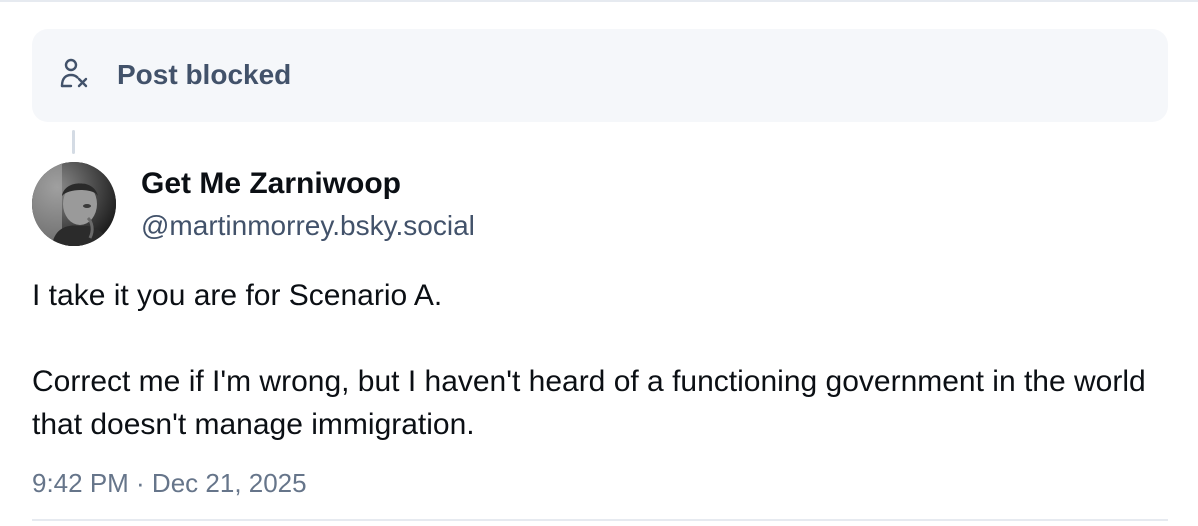 The height and width of the screenshot is (526, 1198). Describe the element at coordinates (73, 142) in the screenshot. I see `thread-connector` at that location.